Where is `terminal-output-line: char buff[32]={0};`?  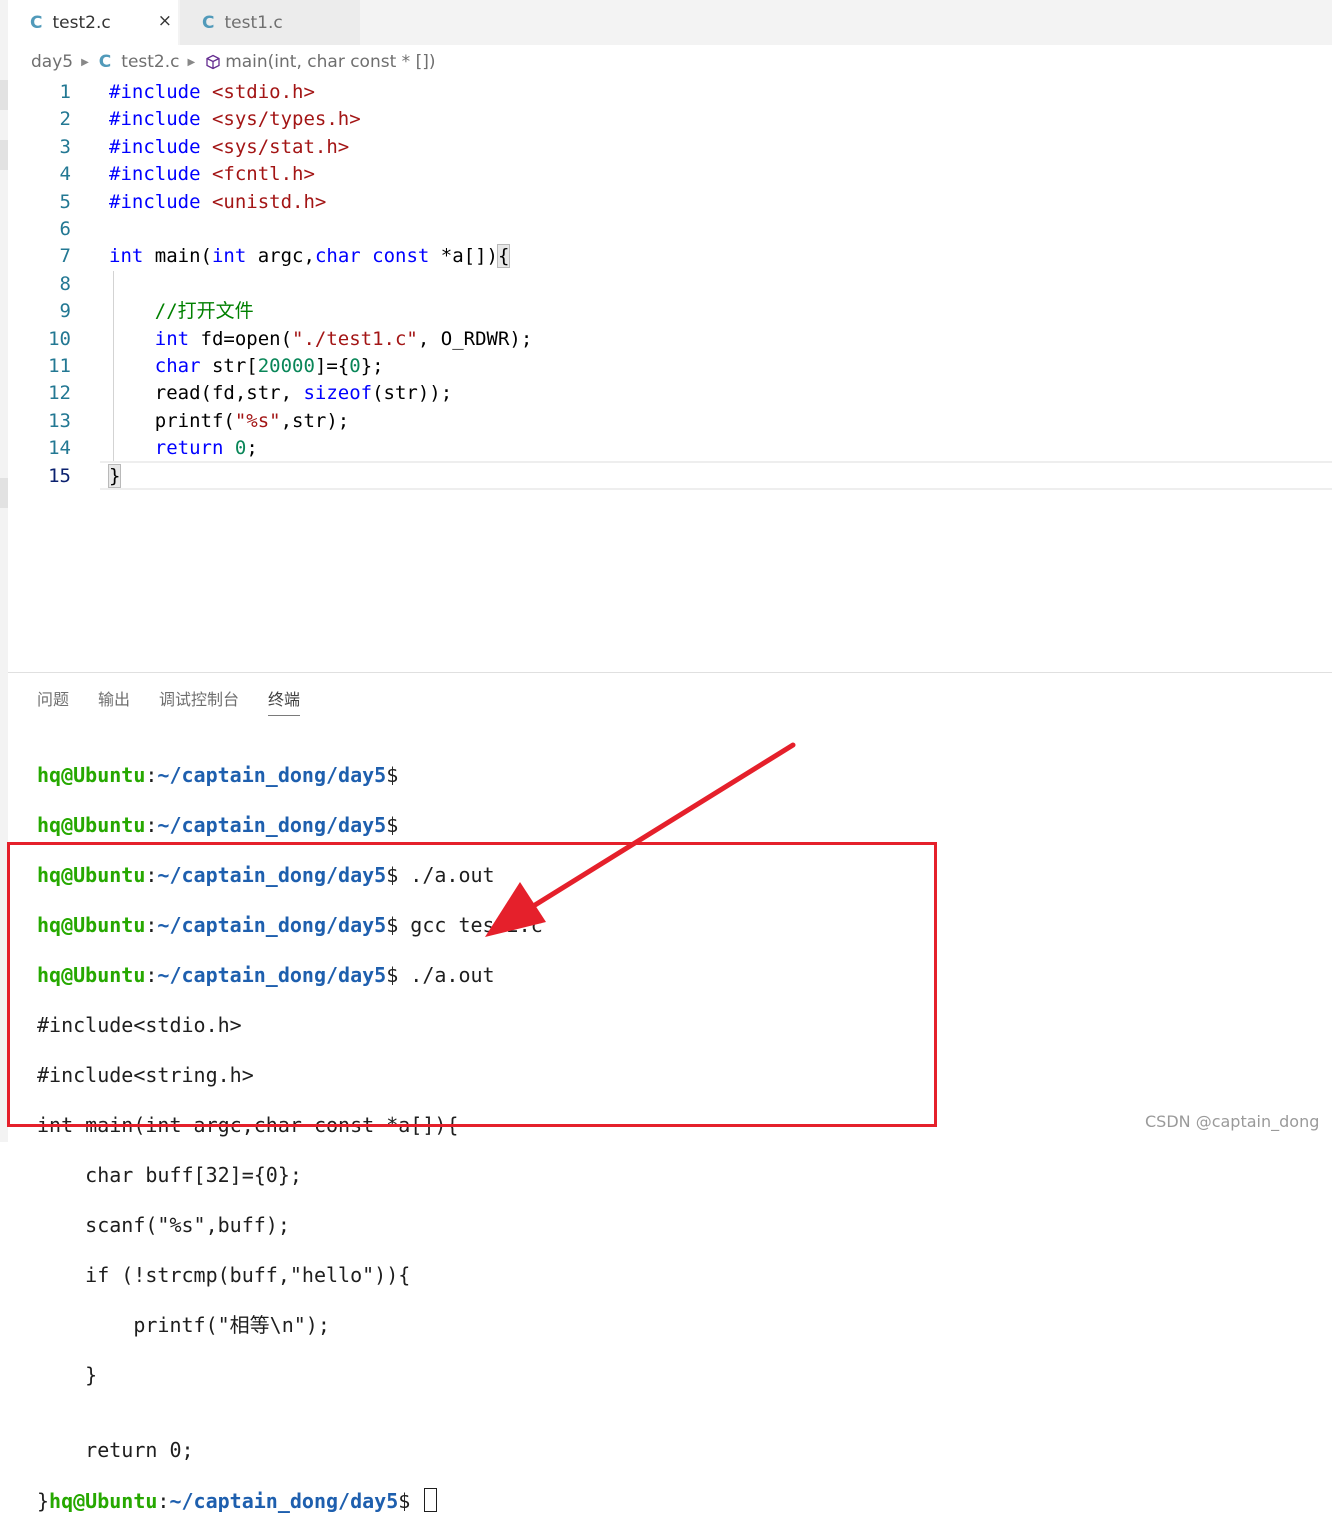
terminal-output-line: char buff[32]={0}; is located at coordinates (169, 1175).